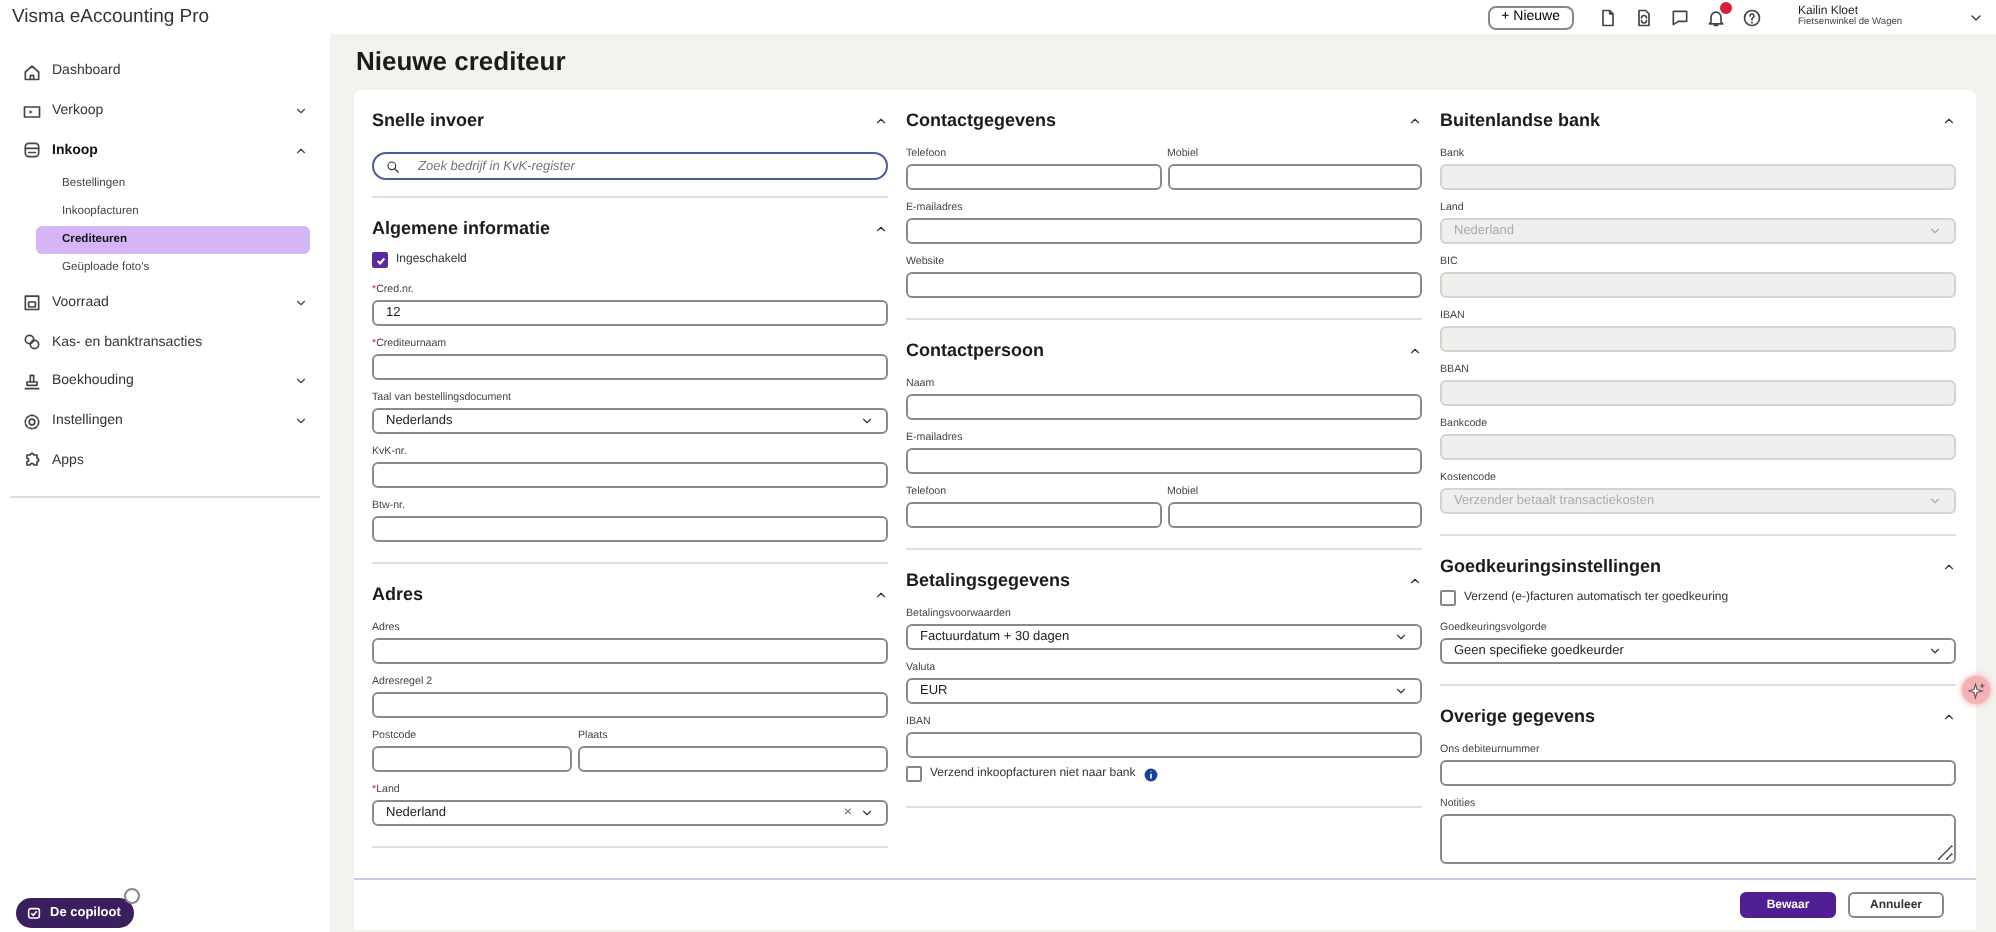 The image size is (1996, 932). What do you see at coordinates (975, 350) in the screenshot?
I see `section-title: Contactpersoon` at bounding box center [975, 350].